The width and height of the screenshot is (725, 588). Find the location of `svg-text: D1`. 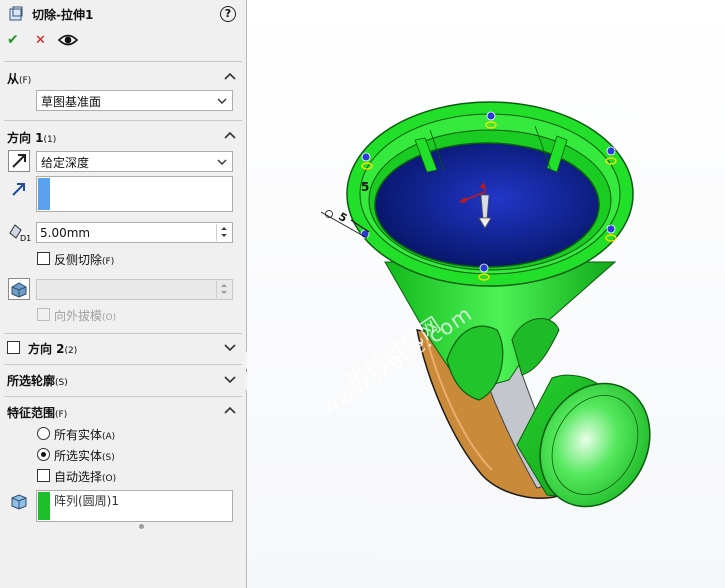

svg-text: D1 is located at coordinates (25, 238).